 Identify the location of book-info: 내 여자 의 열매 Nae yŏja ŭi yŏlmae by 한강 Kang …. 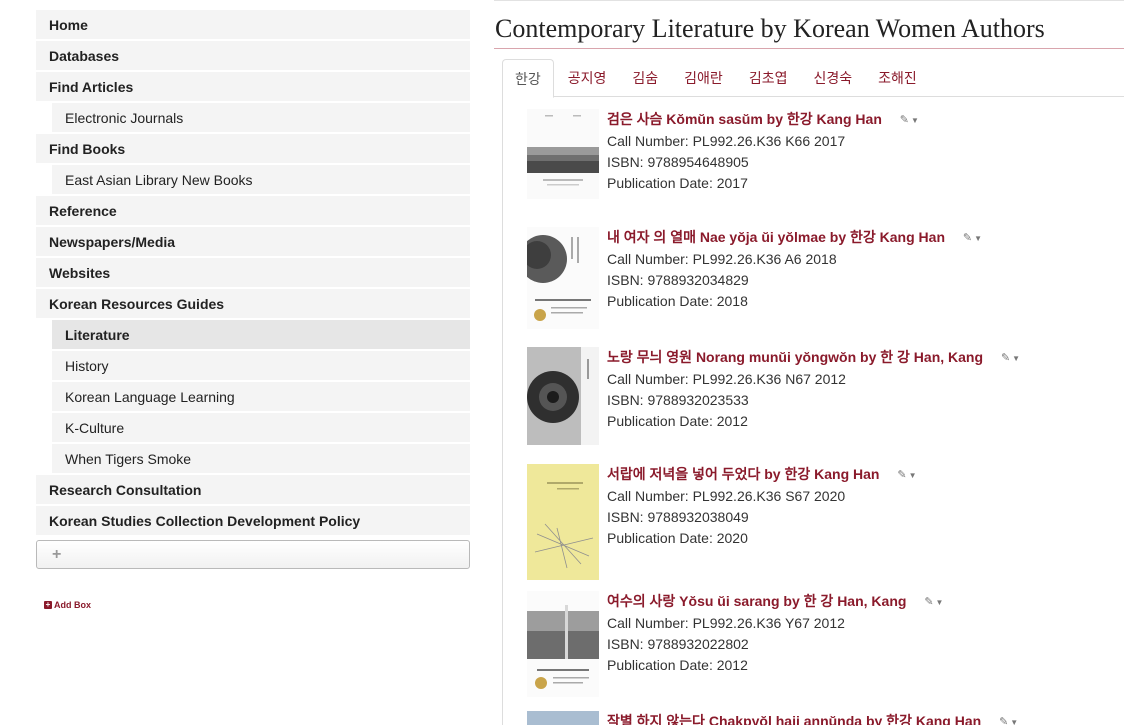
(865, 269).